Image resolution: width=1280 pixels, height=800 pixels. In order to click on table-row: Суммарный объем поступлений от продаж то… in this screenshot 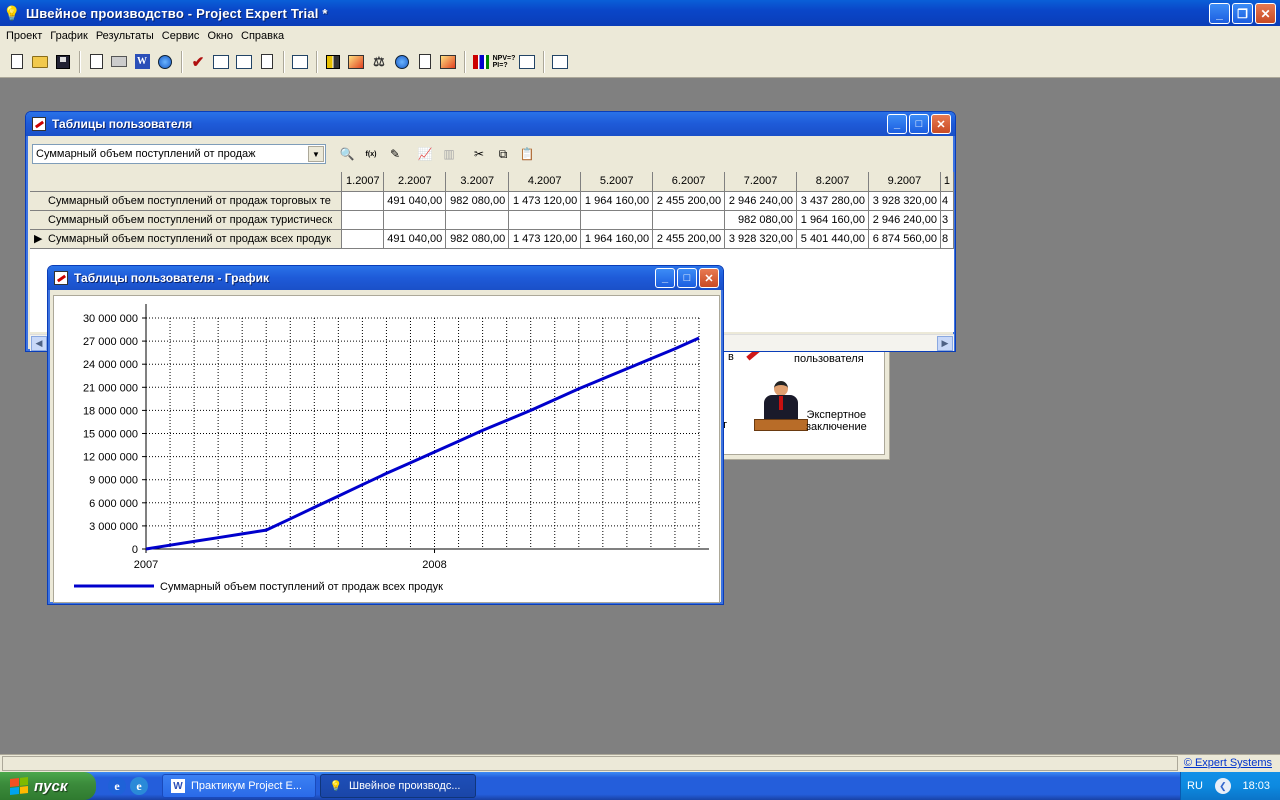, I will do `click(492, 201)`.